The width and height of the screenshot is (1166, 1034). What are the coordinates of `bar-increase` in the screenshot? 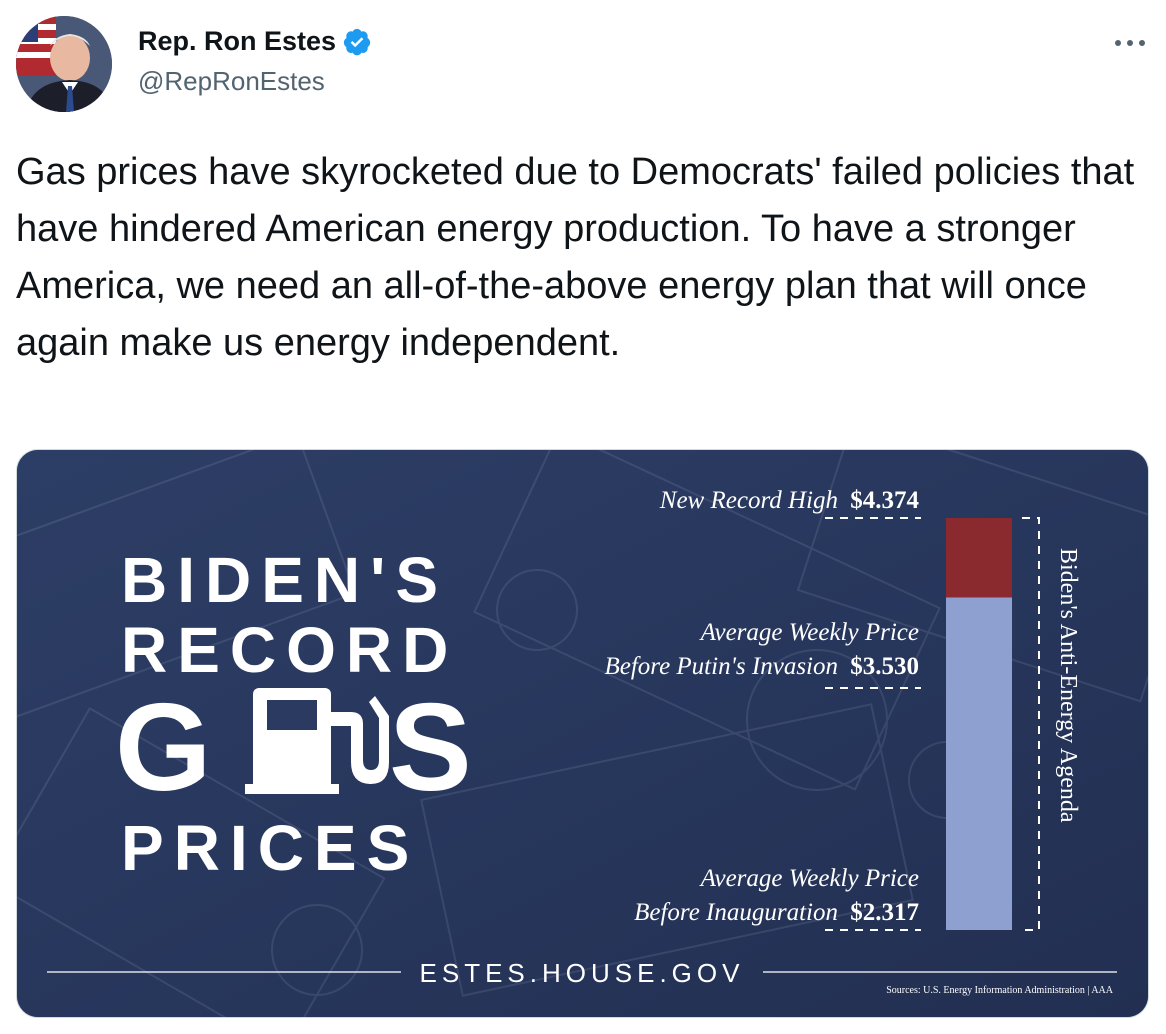 It's located at (979, 558).